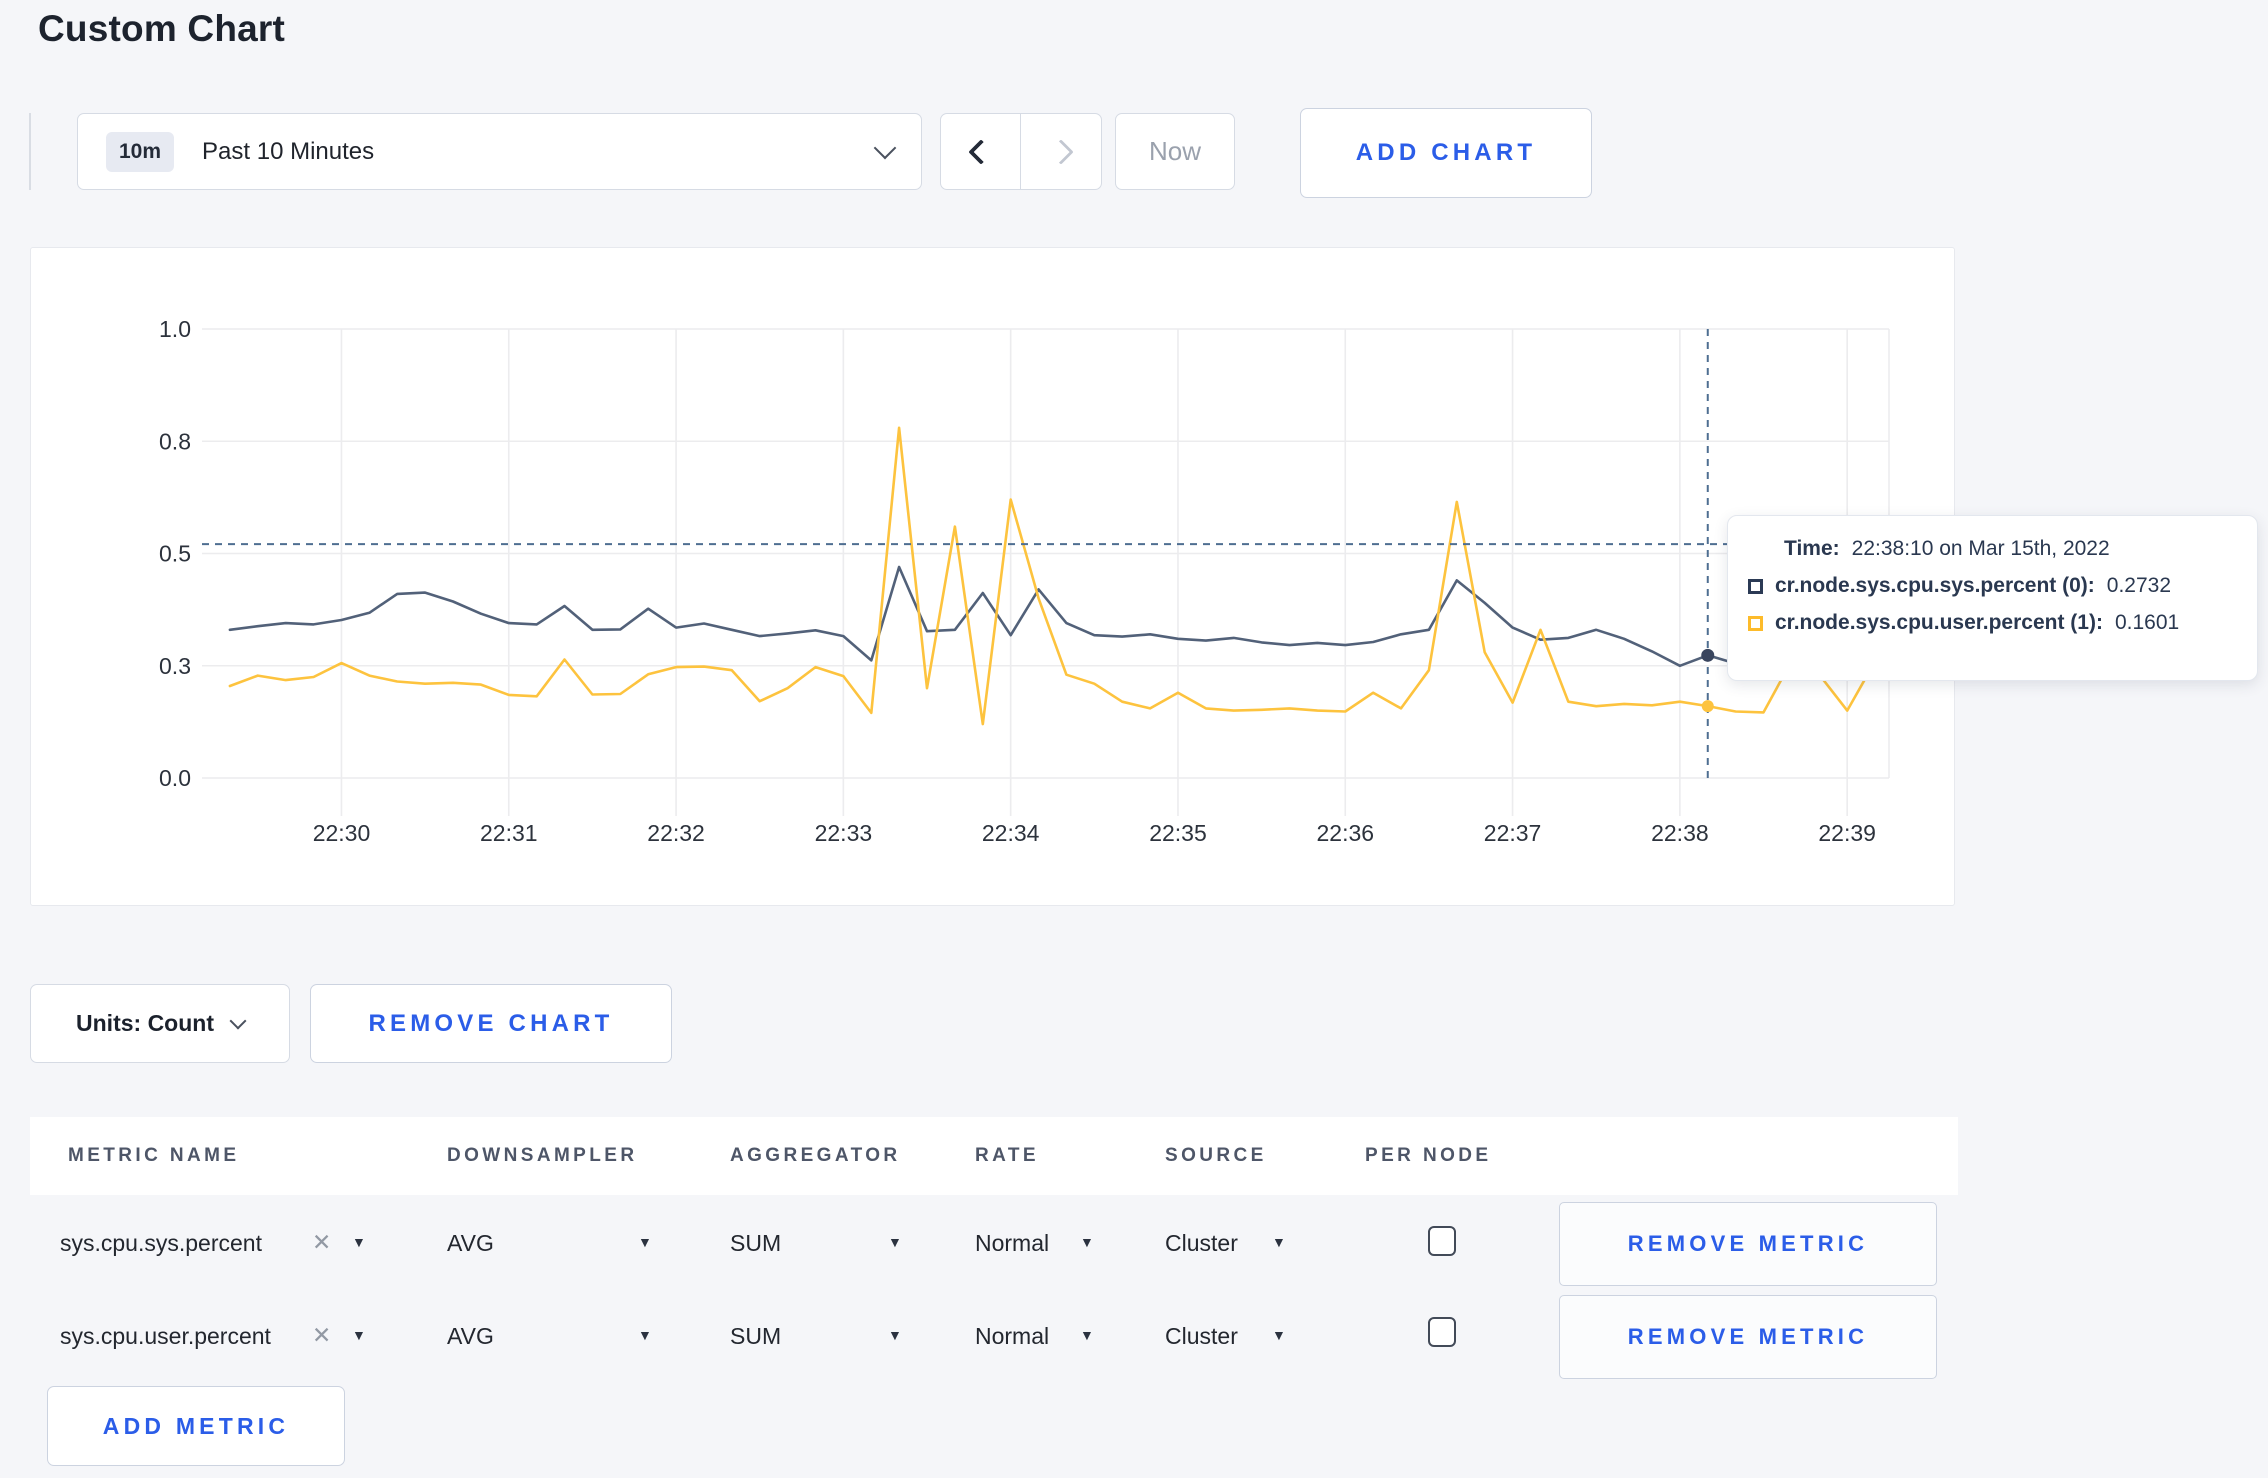 The image size is (2268, 1478). I want to click on col-metric-name: METRIC NAME, so click(154, 1155).